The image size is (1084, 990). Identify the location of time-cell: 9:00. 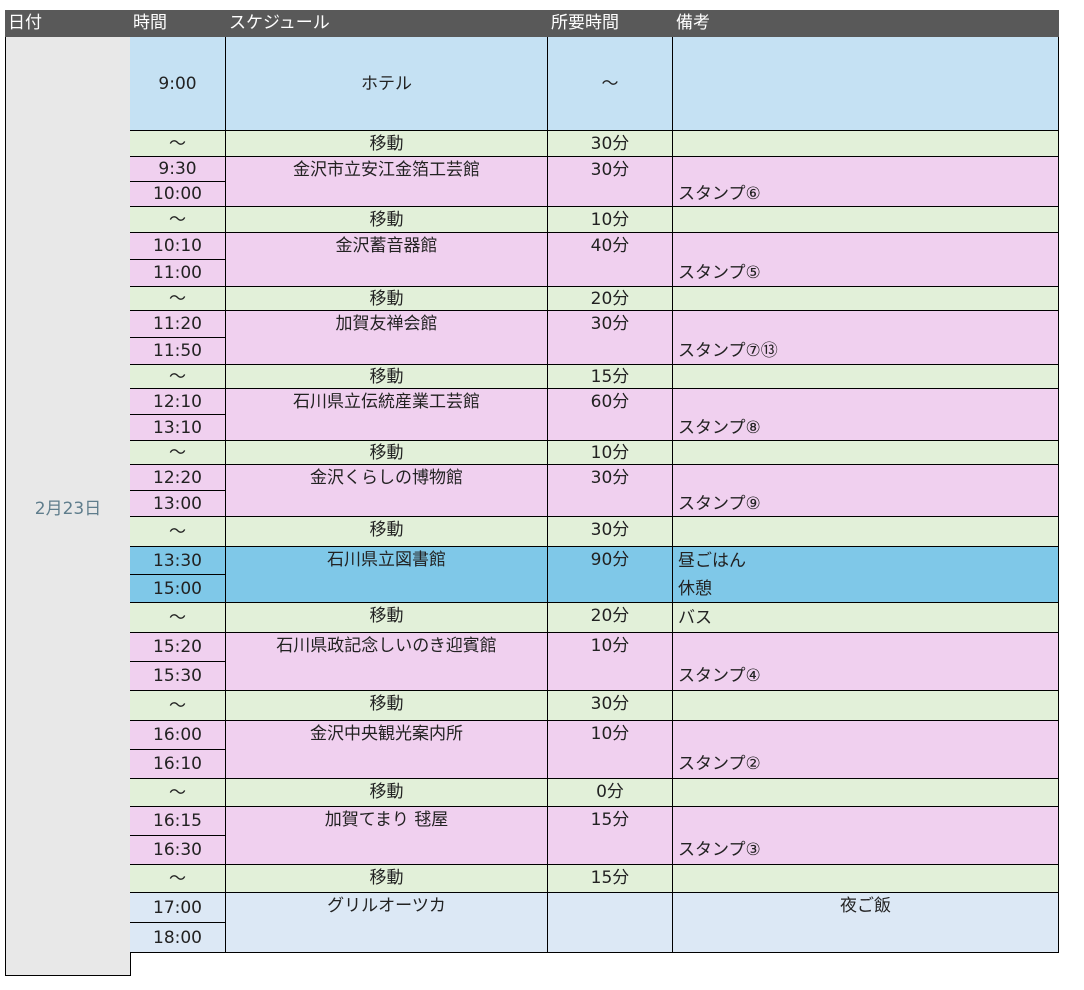
(178, 84).